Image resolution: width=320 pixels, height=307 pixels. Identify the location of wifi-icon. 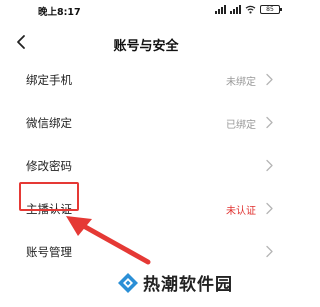
(250, 9).